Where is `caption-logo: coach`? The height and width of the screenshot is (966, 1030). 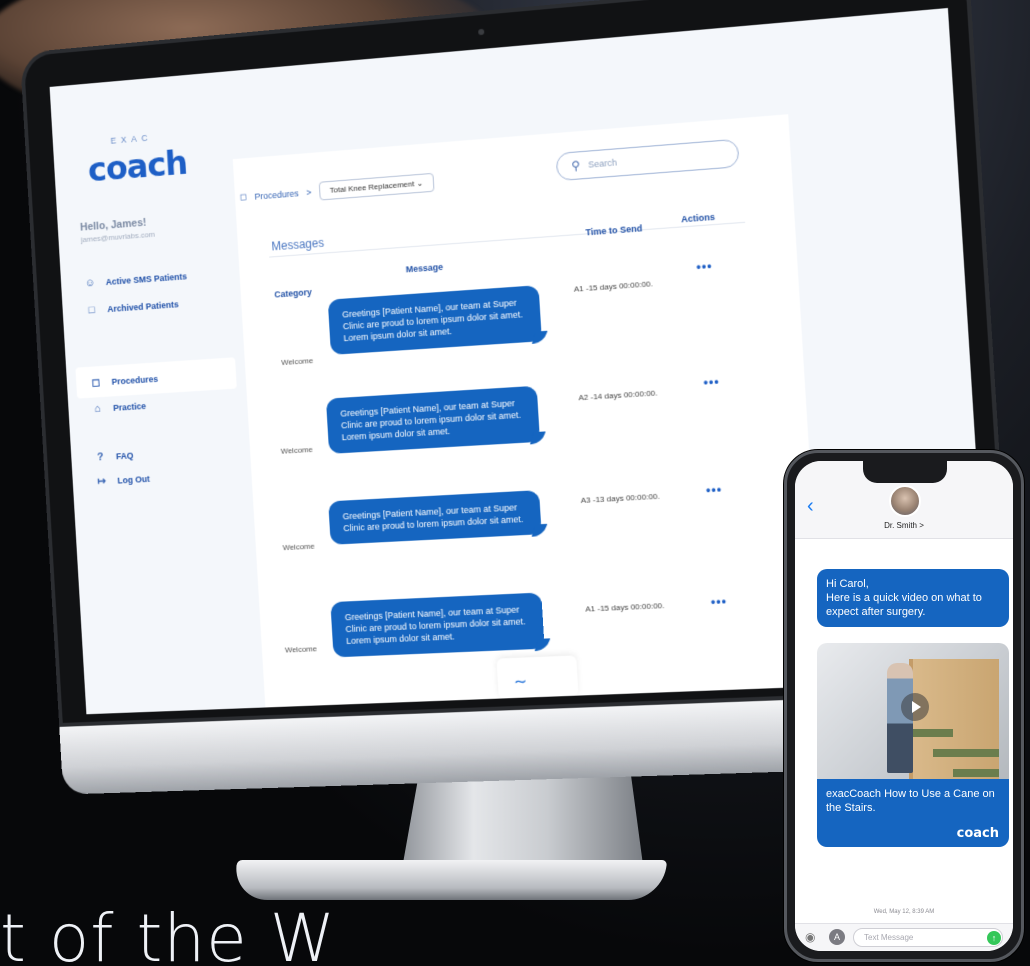 caption-logo: coach is located at coordinates (977, 833).